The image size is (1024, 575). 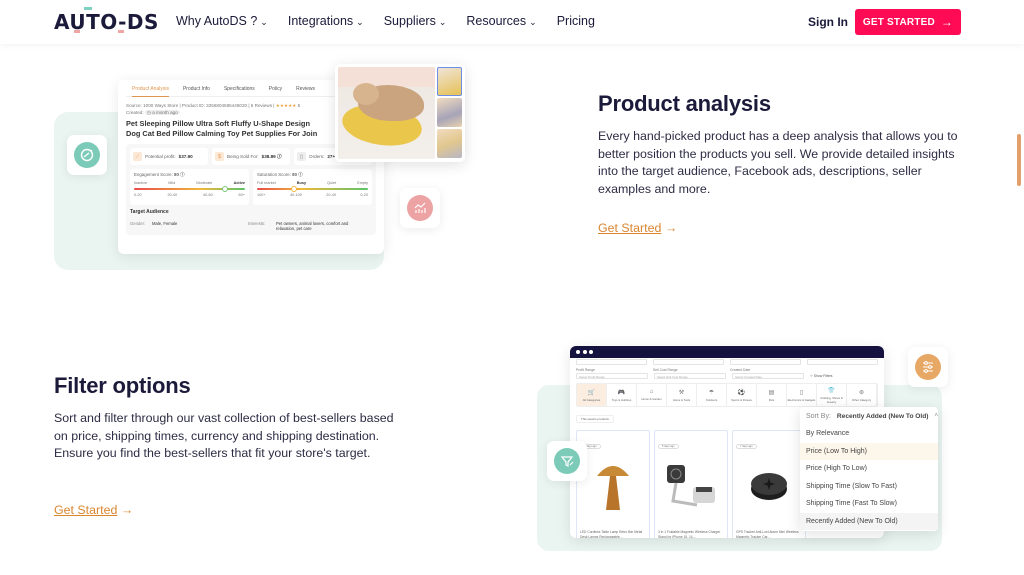 What do you see at coordinates (135, 112) in the screenshot?
I see `created-label: Created:` at bounding box center [135, 112].